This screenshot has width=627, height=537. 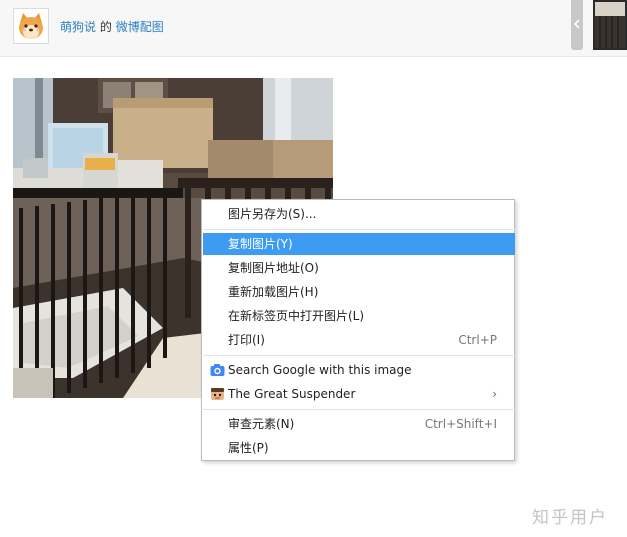 I want to click on post-source-line: 萌狗说 的 微博配图, so click(x=112, y=26).